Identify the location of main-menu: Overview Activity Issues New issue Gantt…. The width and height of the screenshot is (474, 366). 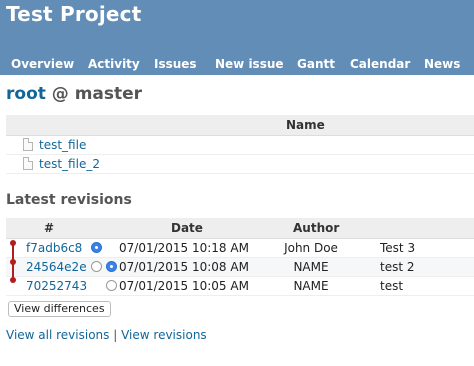
(237, 65).